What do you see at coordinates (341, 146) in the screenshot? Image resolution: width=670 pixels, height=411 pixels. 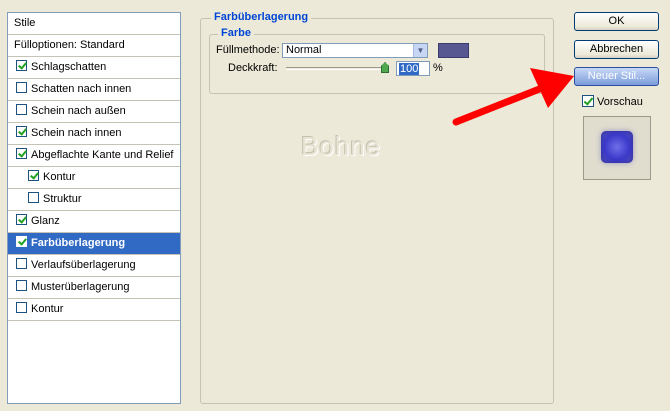 I see `bohne-watermark: Bohne` at bounding box center [341, 146].